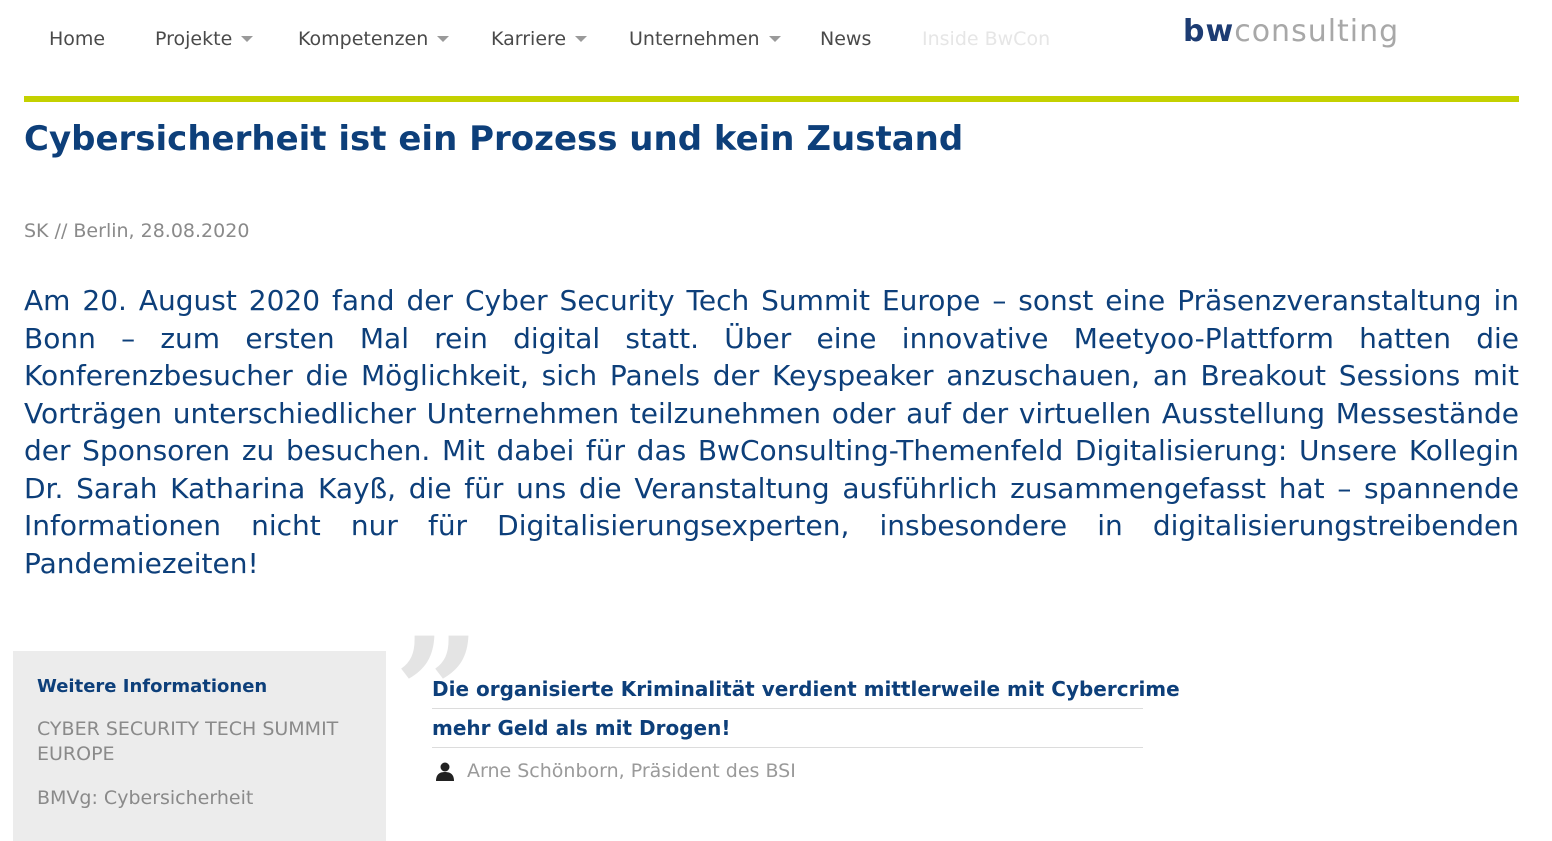  I want to click on quote-author: Arne Schönborn, Präsident des BSI, so click(787, 771).